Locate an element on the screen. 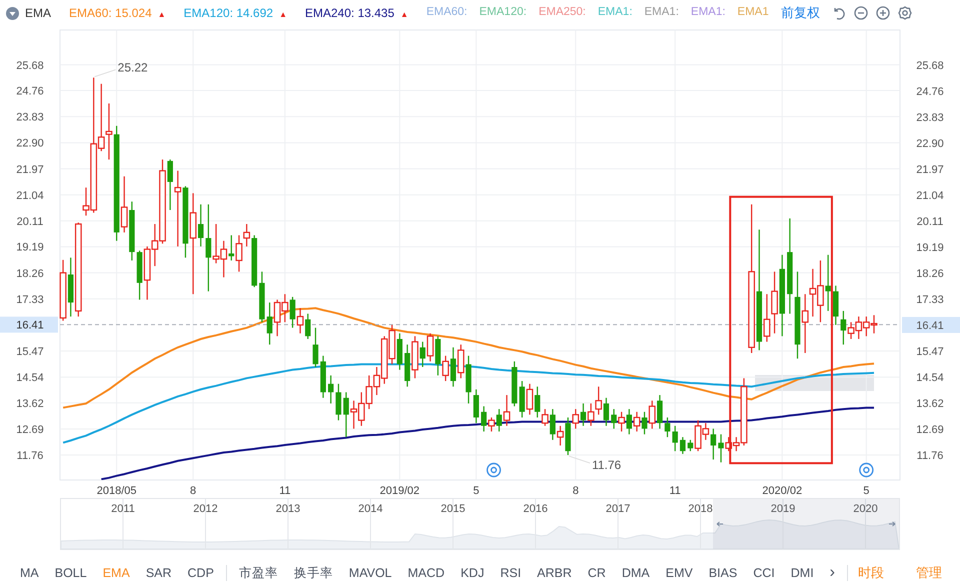 This screenshot has height=587, width=960. indicator-tab: DMA is located at coordinates (636, 573).